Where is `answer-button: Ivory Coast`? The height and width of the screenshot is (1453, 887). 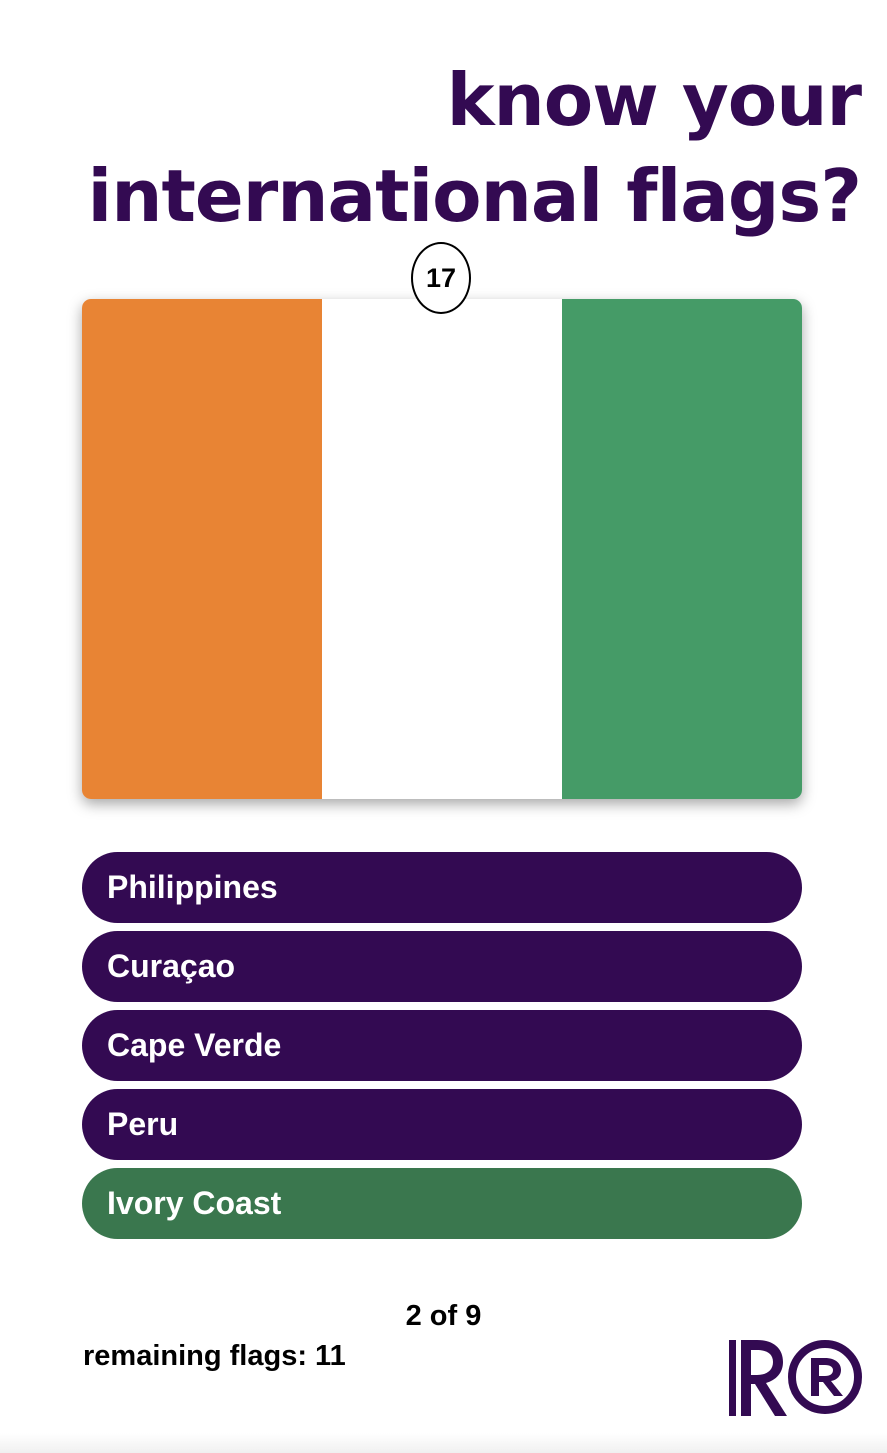 answer-button: Ivory Coast is located at coordinates (442, 1203).